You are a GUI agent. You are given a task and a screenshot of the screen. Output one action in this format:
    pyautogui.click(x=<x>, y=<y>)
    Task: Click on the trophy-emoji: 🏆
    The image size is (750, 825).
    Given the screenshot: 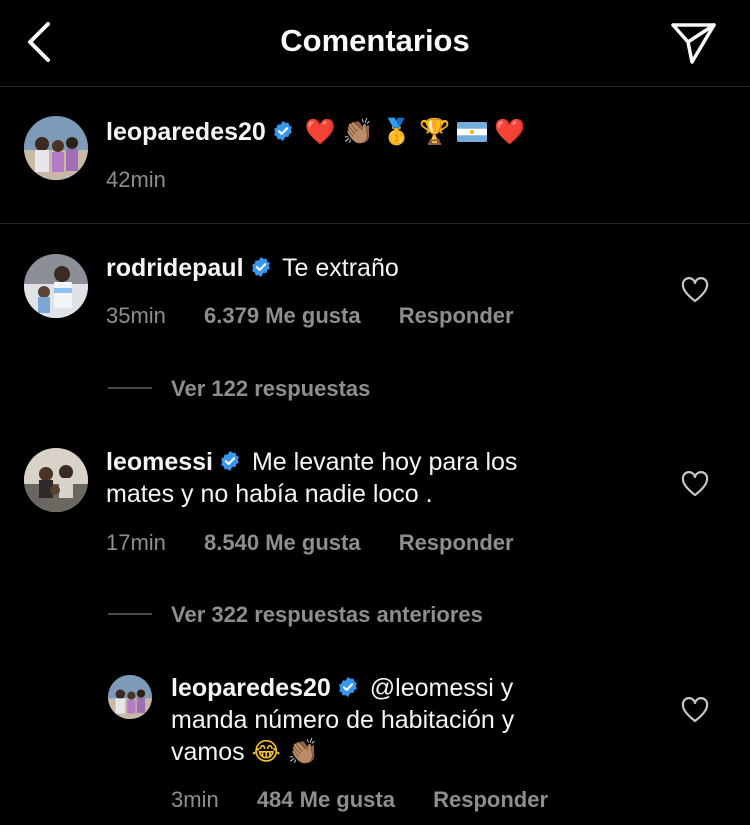 What is the action you would take?
    pyautogui.click(x=435, y=131)
    